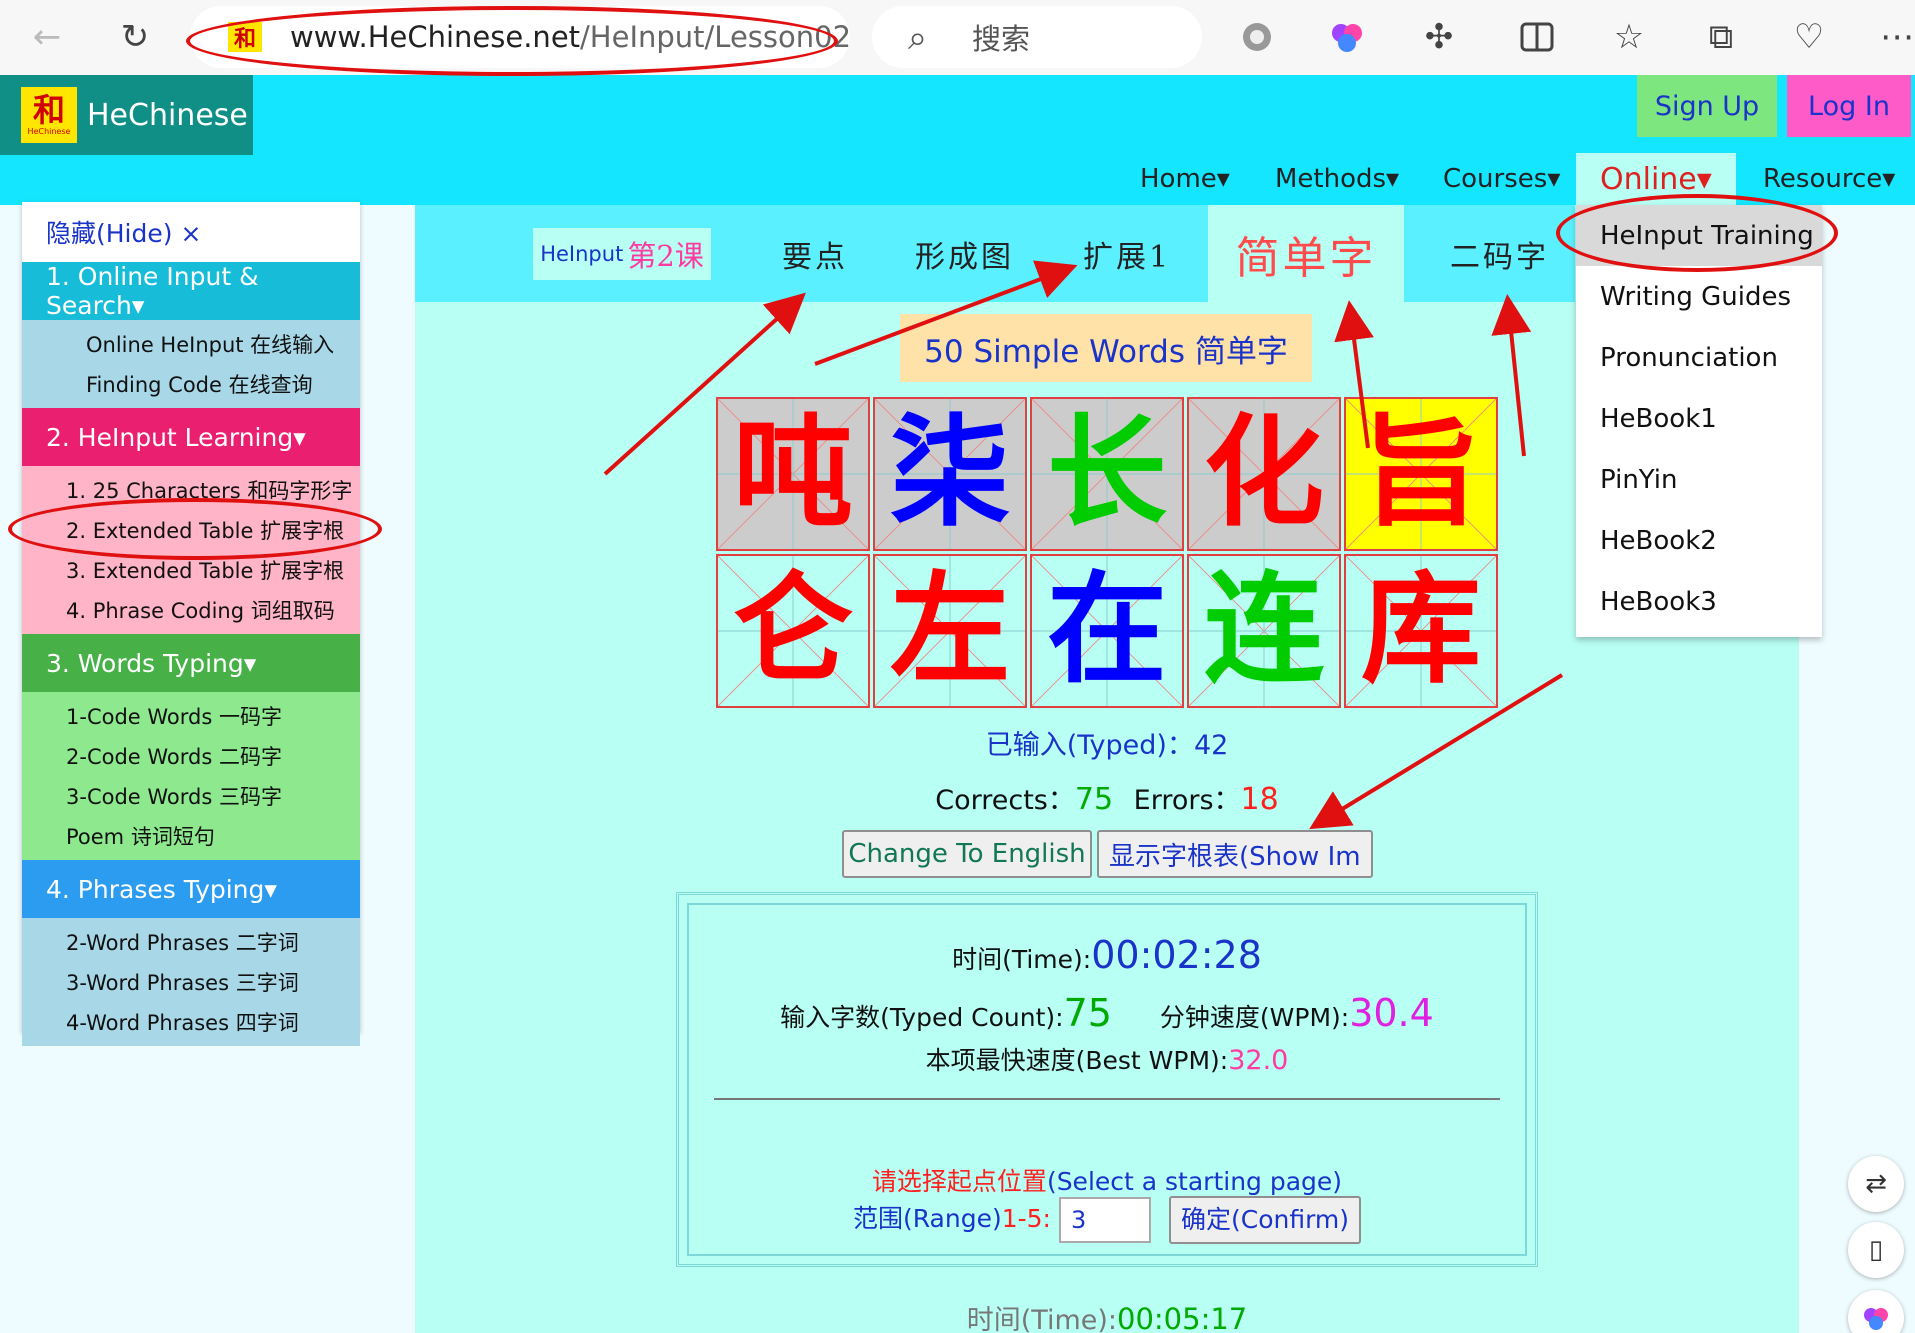 The height and width of the screenshot is (1333, 1915). What do you see at coordinates (959, 1181) in the screenshot?
I see `select-start-label-cn: 请选择起点位置` at bounding box center [959, 1181].